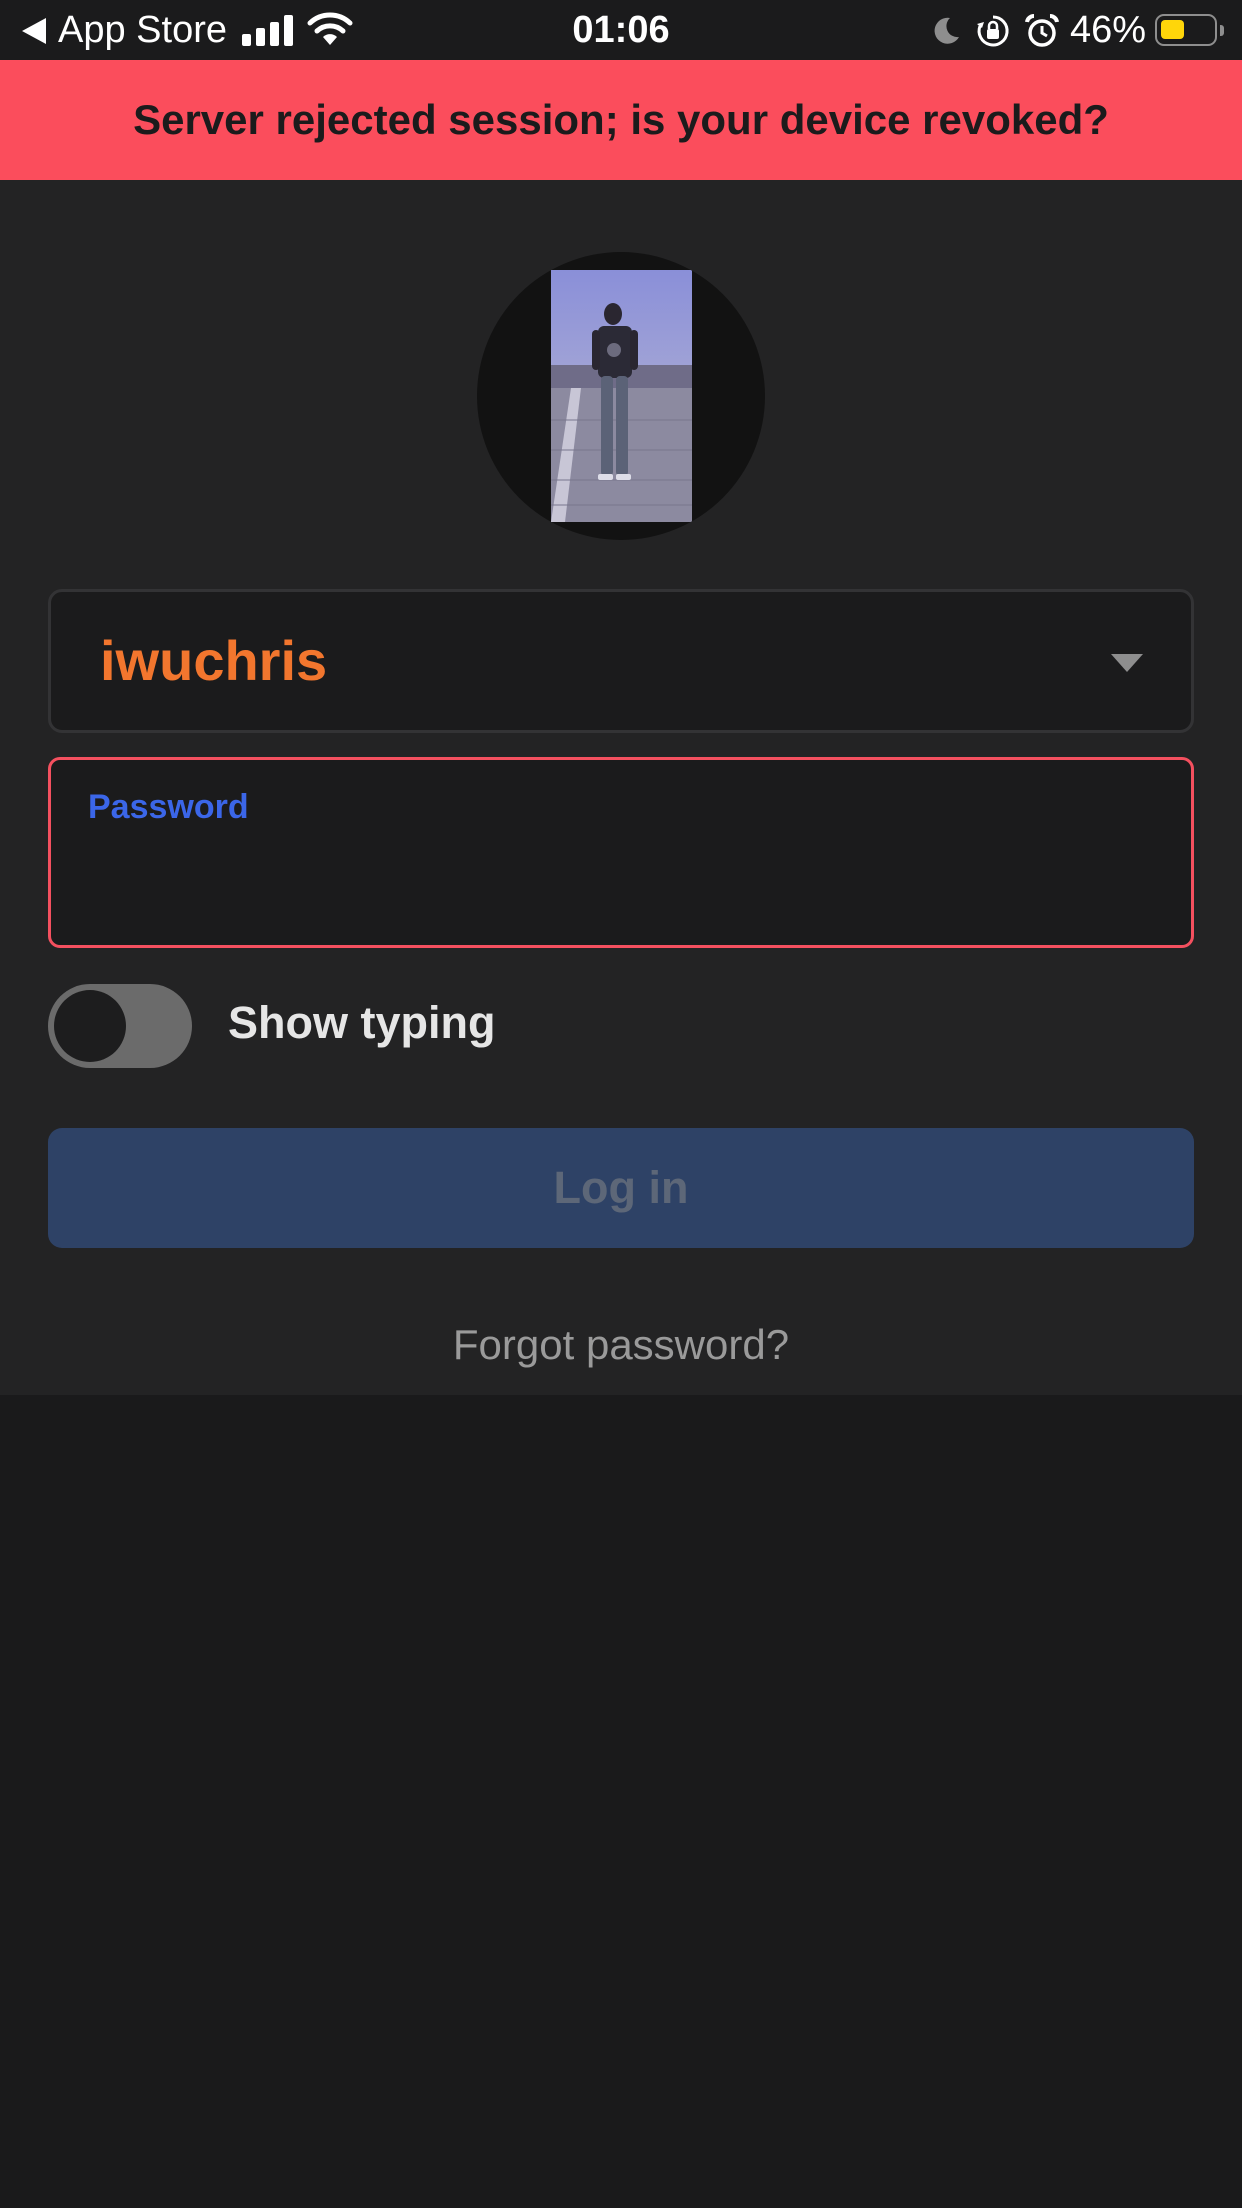 This screenshot has height=2208, width=1242. Describe the element at coordinates (1189, 30) in the screenshot. I see `battery-icon` at that location.